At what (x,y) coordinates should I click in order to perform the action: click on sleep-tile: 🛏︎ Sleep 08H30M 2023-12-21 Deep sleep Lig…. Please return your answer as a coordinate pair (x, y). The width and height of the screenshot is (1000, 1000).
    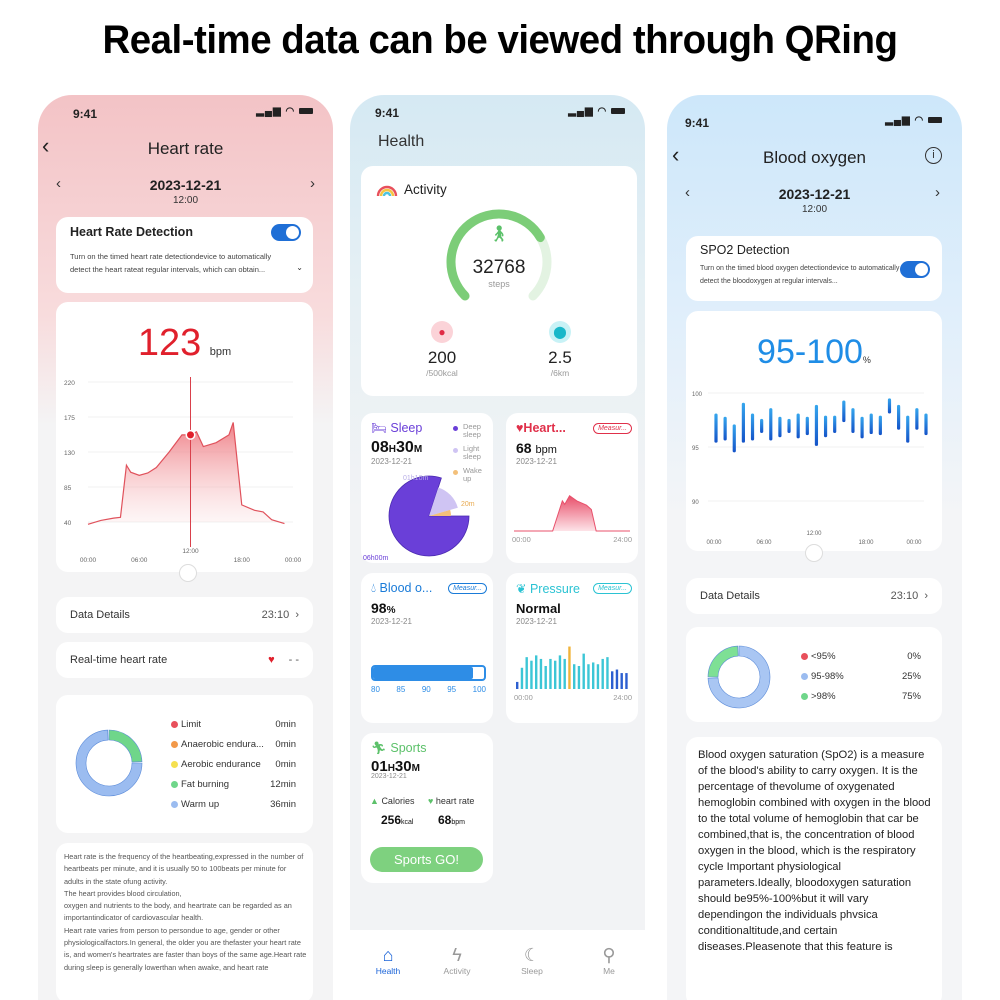
    Looking at the image, I should click on (427, 488).